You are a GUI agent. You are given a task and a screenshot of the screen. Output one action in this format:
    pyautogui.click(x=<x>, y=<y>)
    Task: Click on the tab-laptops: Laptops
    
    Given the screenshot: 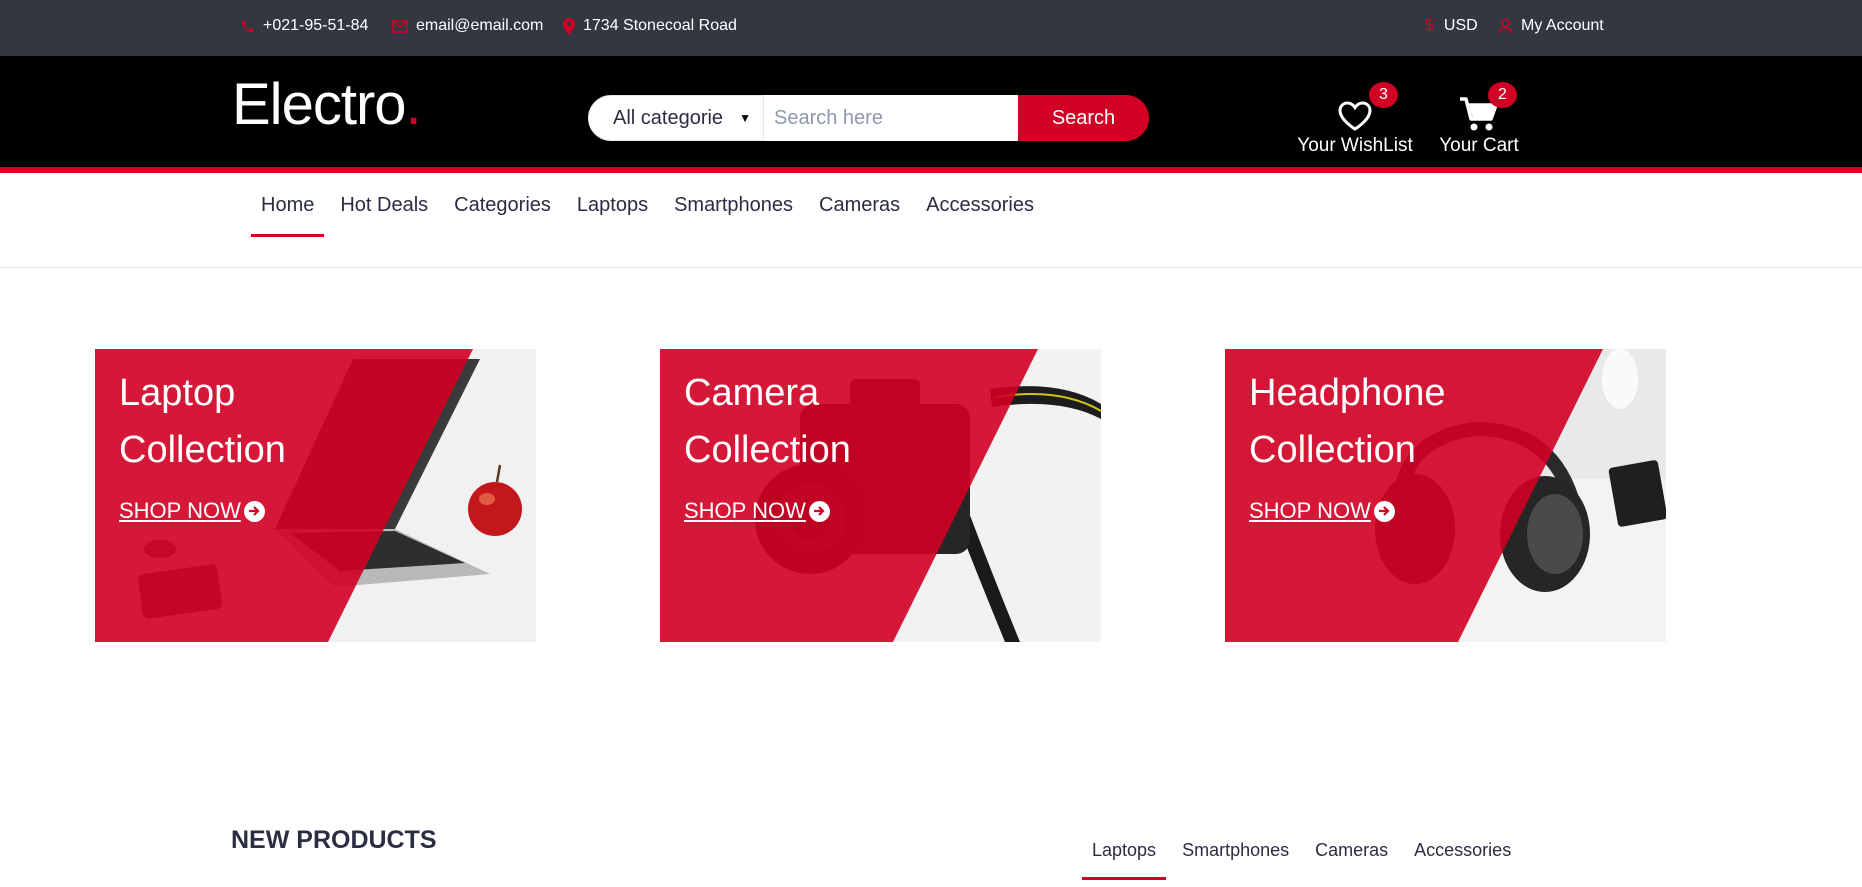 What is the action you would take?
    pyautogui.click(x=1124, y=860)
    